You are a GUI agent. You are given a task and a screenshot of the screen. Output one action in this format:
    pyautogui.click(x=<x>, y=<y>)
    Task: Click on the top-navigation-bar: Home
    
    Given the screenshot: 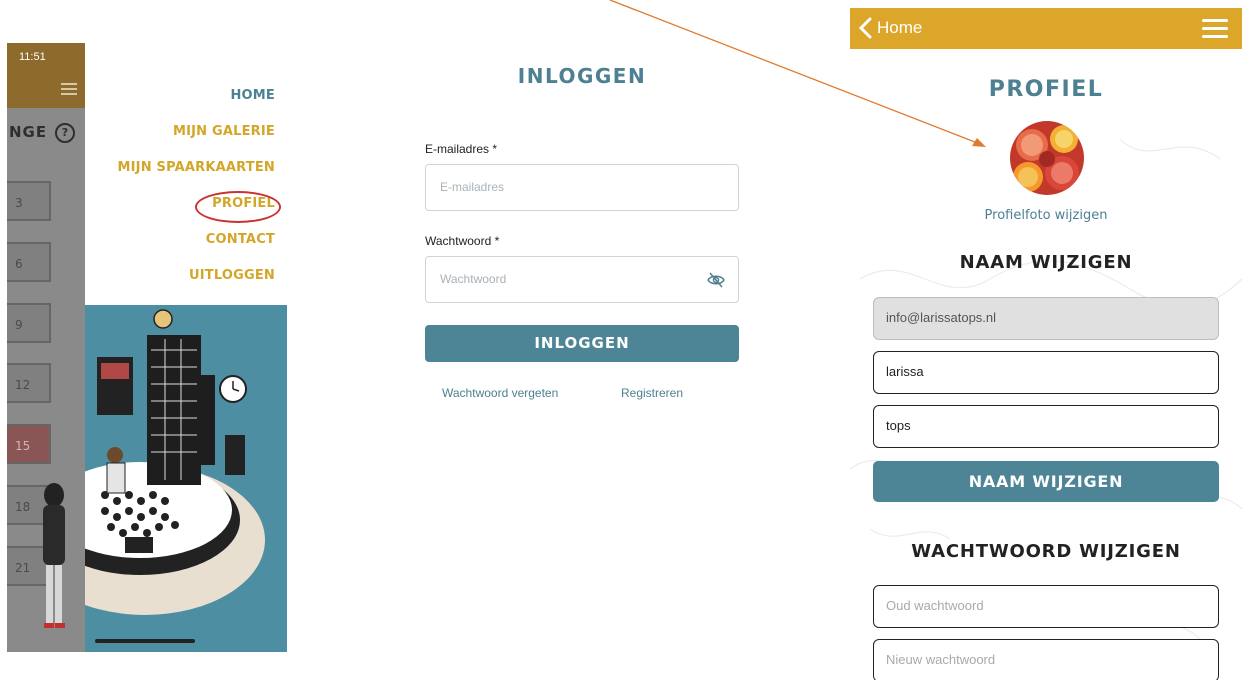 What is the action you would take?
    pyautogui.click(x=1046, y=28)
    